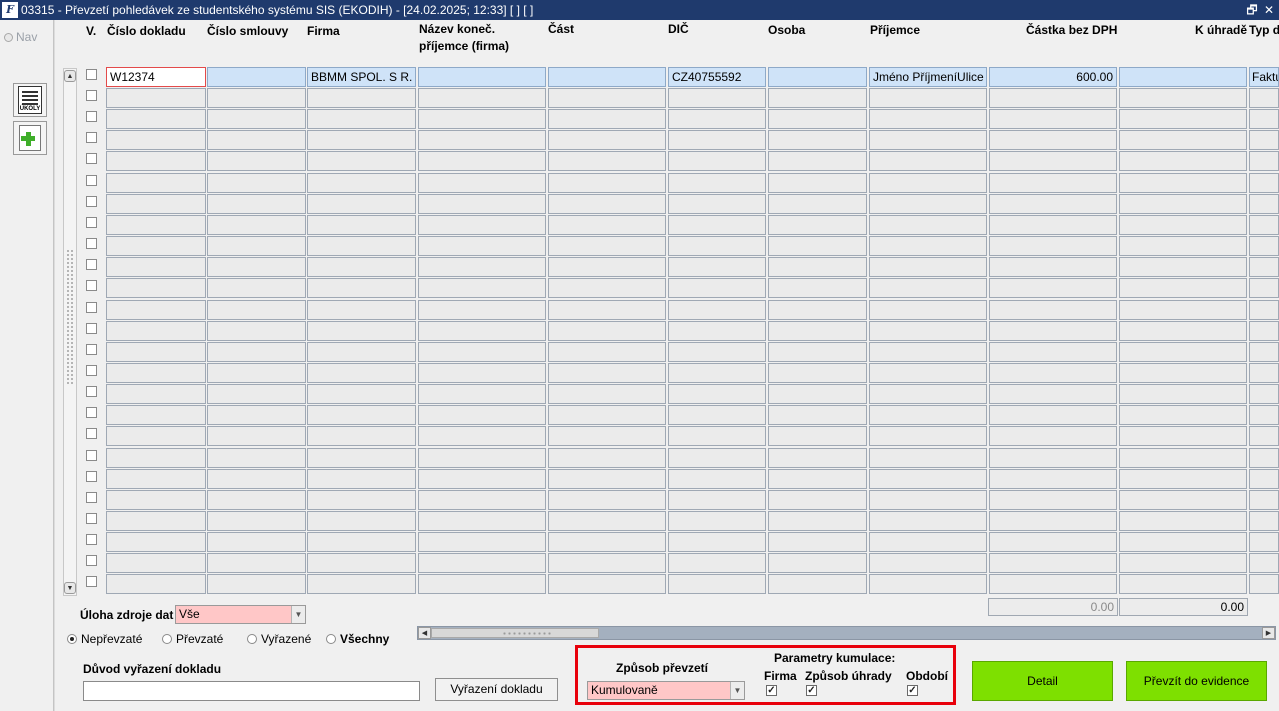  Describe the element at coordinates (607, 77) in the screenshot. I see `cell-cast` at that location.